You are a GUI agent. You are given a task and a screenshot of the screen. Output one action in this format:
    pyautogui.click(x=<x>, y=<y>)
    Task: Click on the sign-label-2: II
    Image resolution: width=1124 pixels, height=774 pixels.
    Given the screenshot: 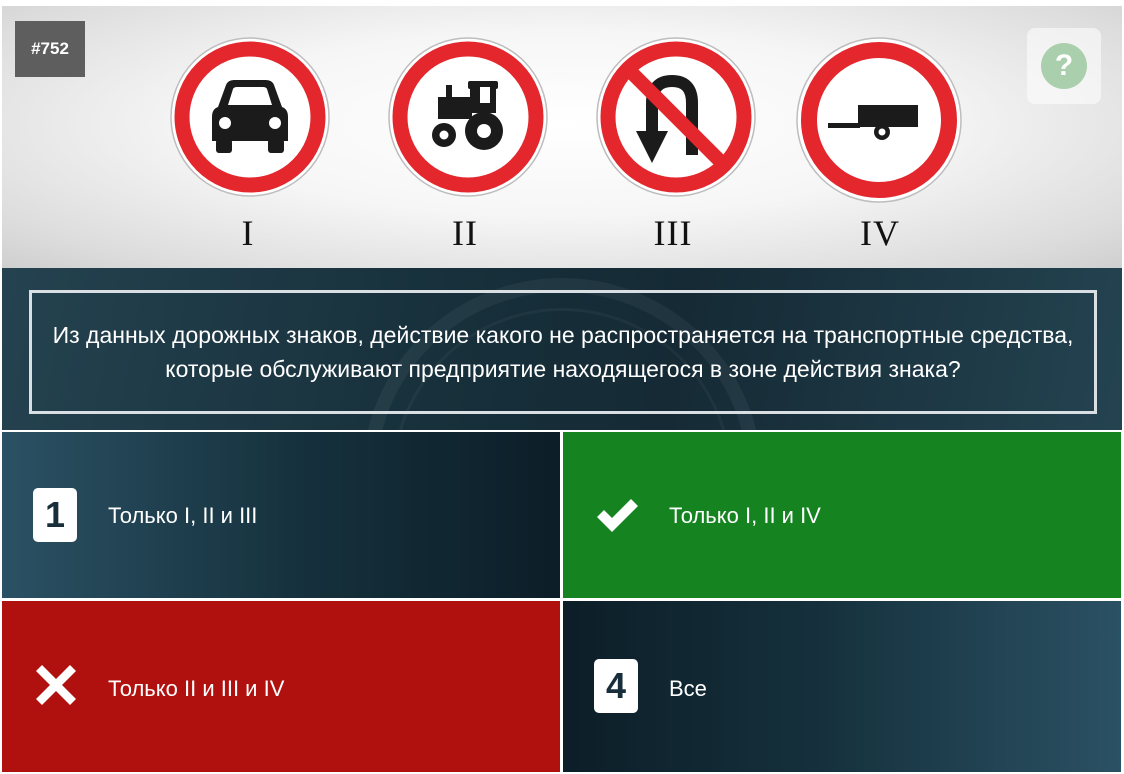 What is the action you would take?
    pyautogui.click(x=465, y=233)
    